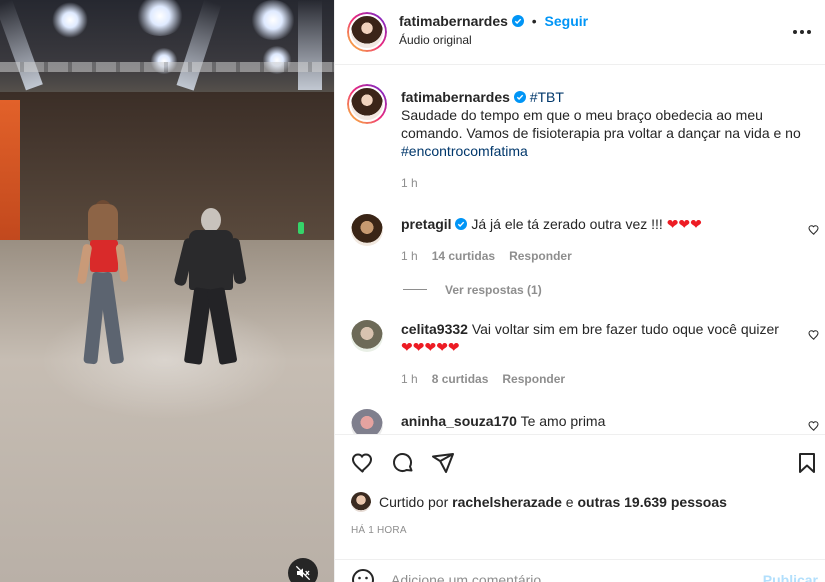 The image size is (825, 582). What do you see at coordinates (379, 530) in the screenshot?
I see `post-timestamp: HÁ 1 HORA` at bounding box center [379, 530].